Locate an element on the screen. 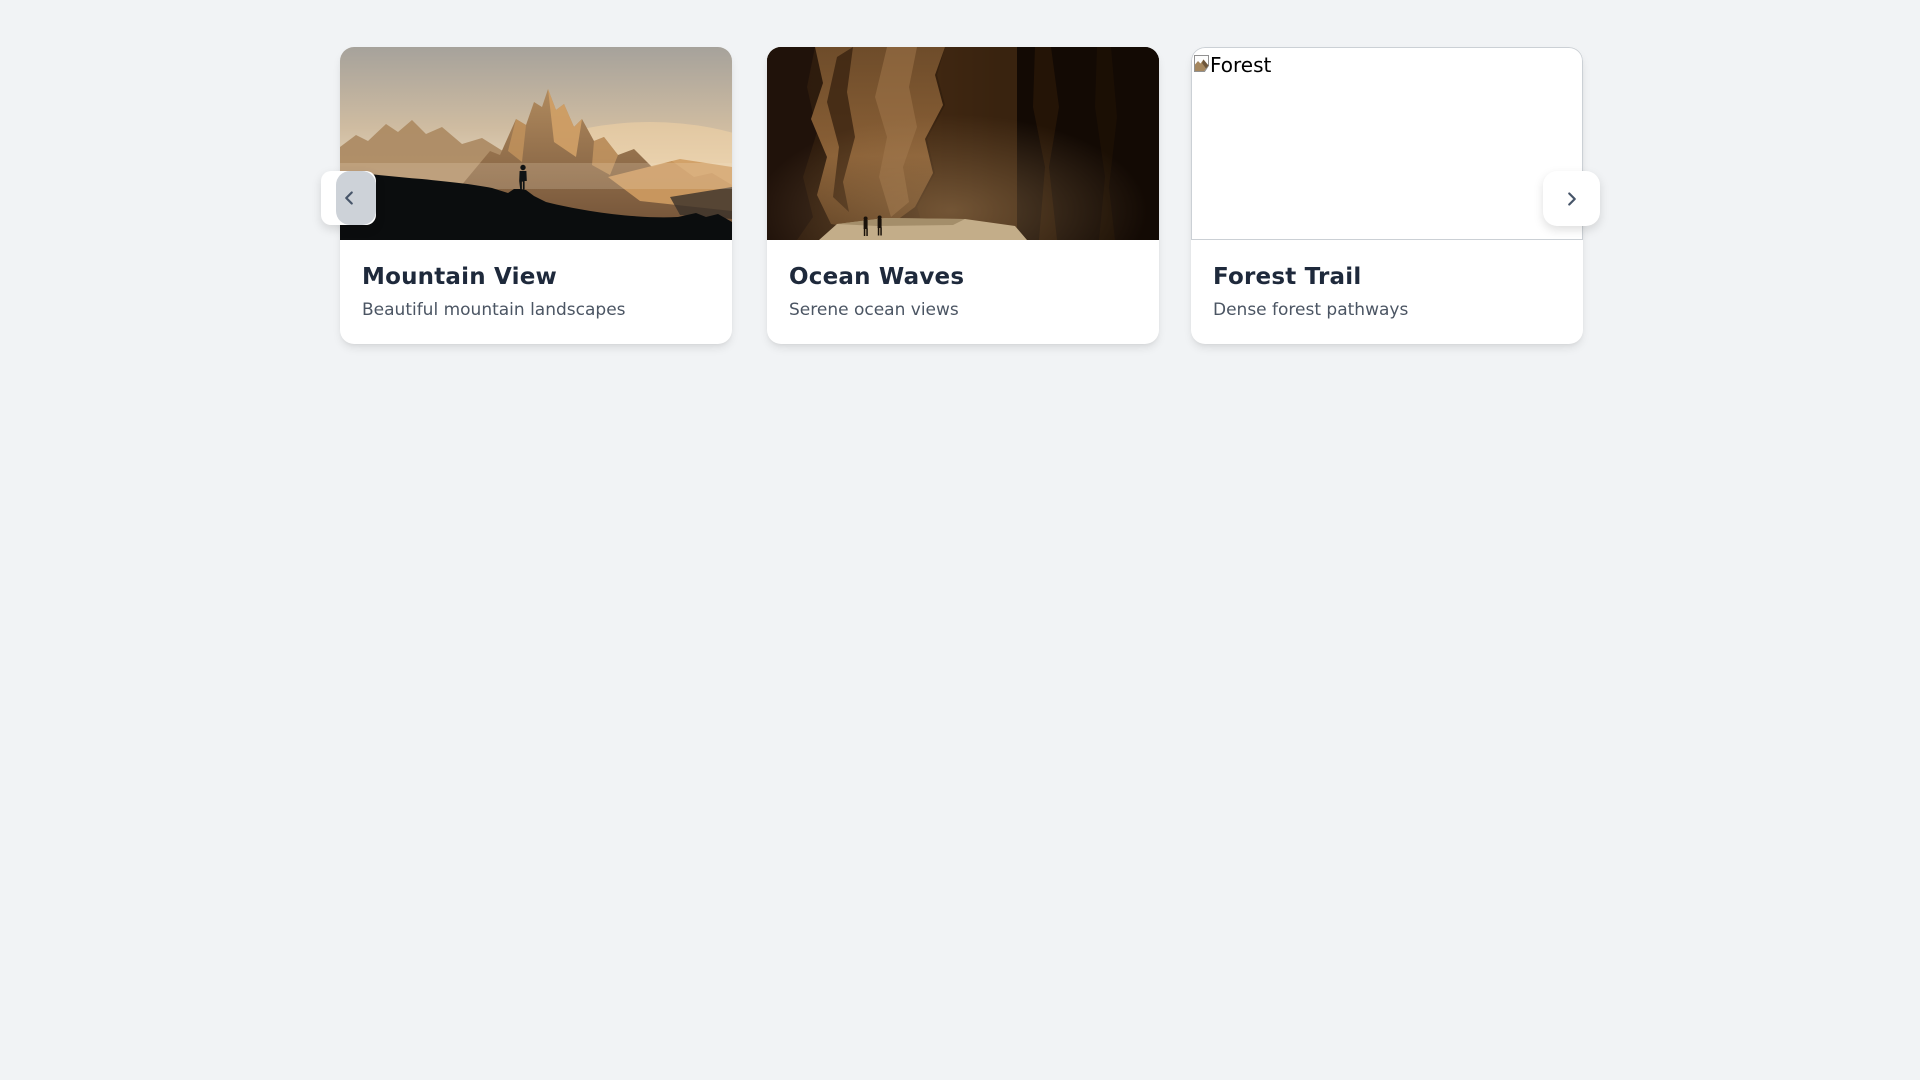 This screenshot has width=1920, height=1080. broken-image-icon is located at coordinates (1201, 63).